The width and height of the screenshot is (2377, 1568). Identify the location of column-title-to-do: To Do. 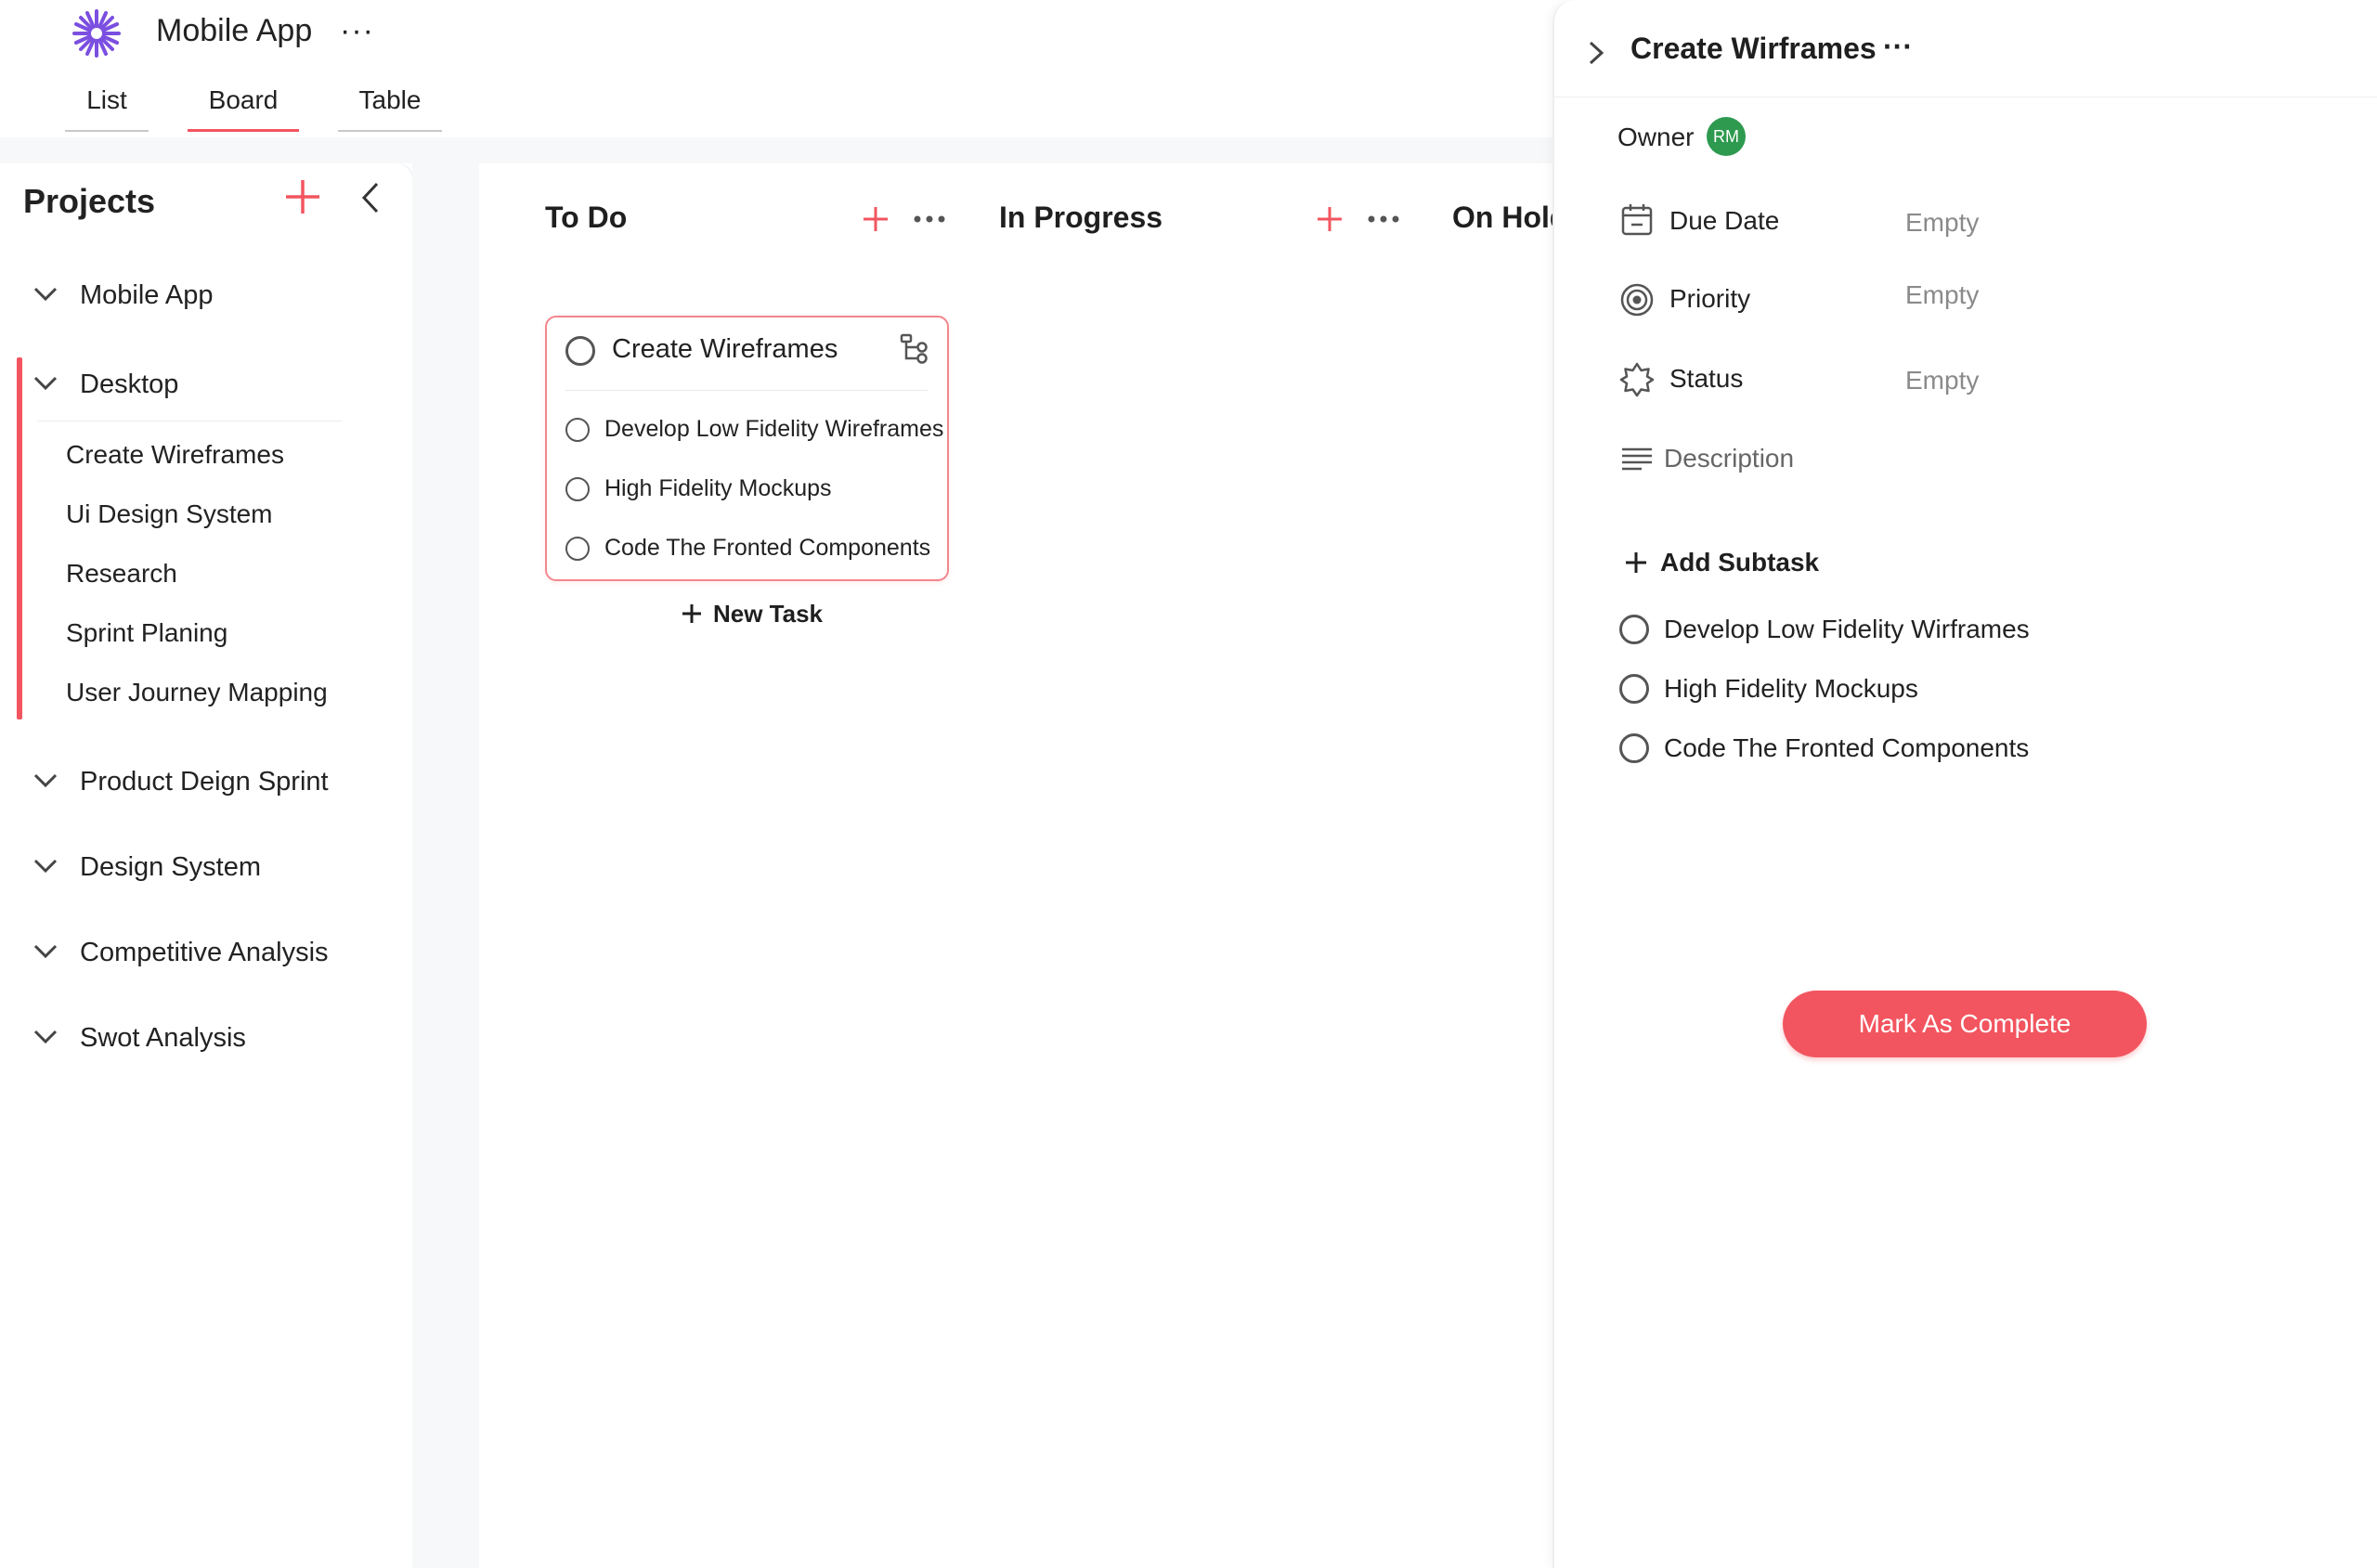
(586, 217).